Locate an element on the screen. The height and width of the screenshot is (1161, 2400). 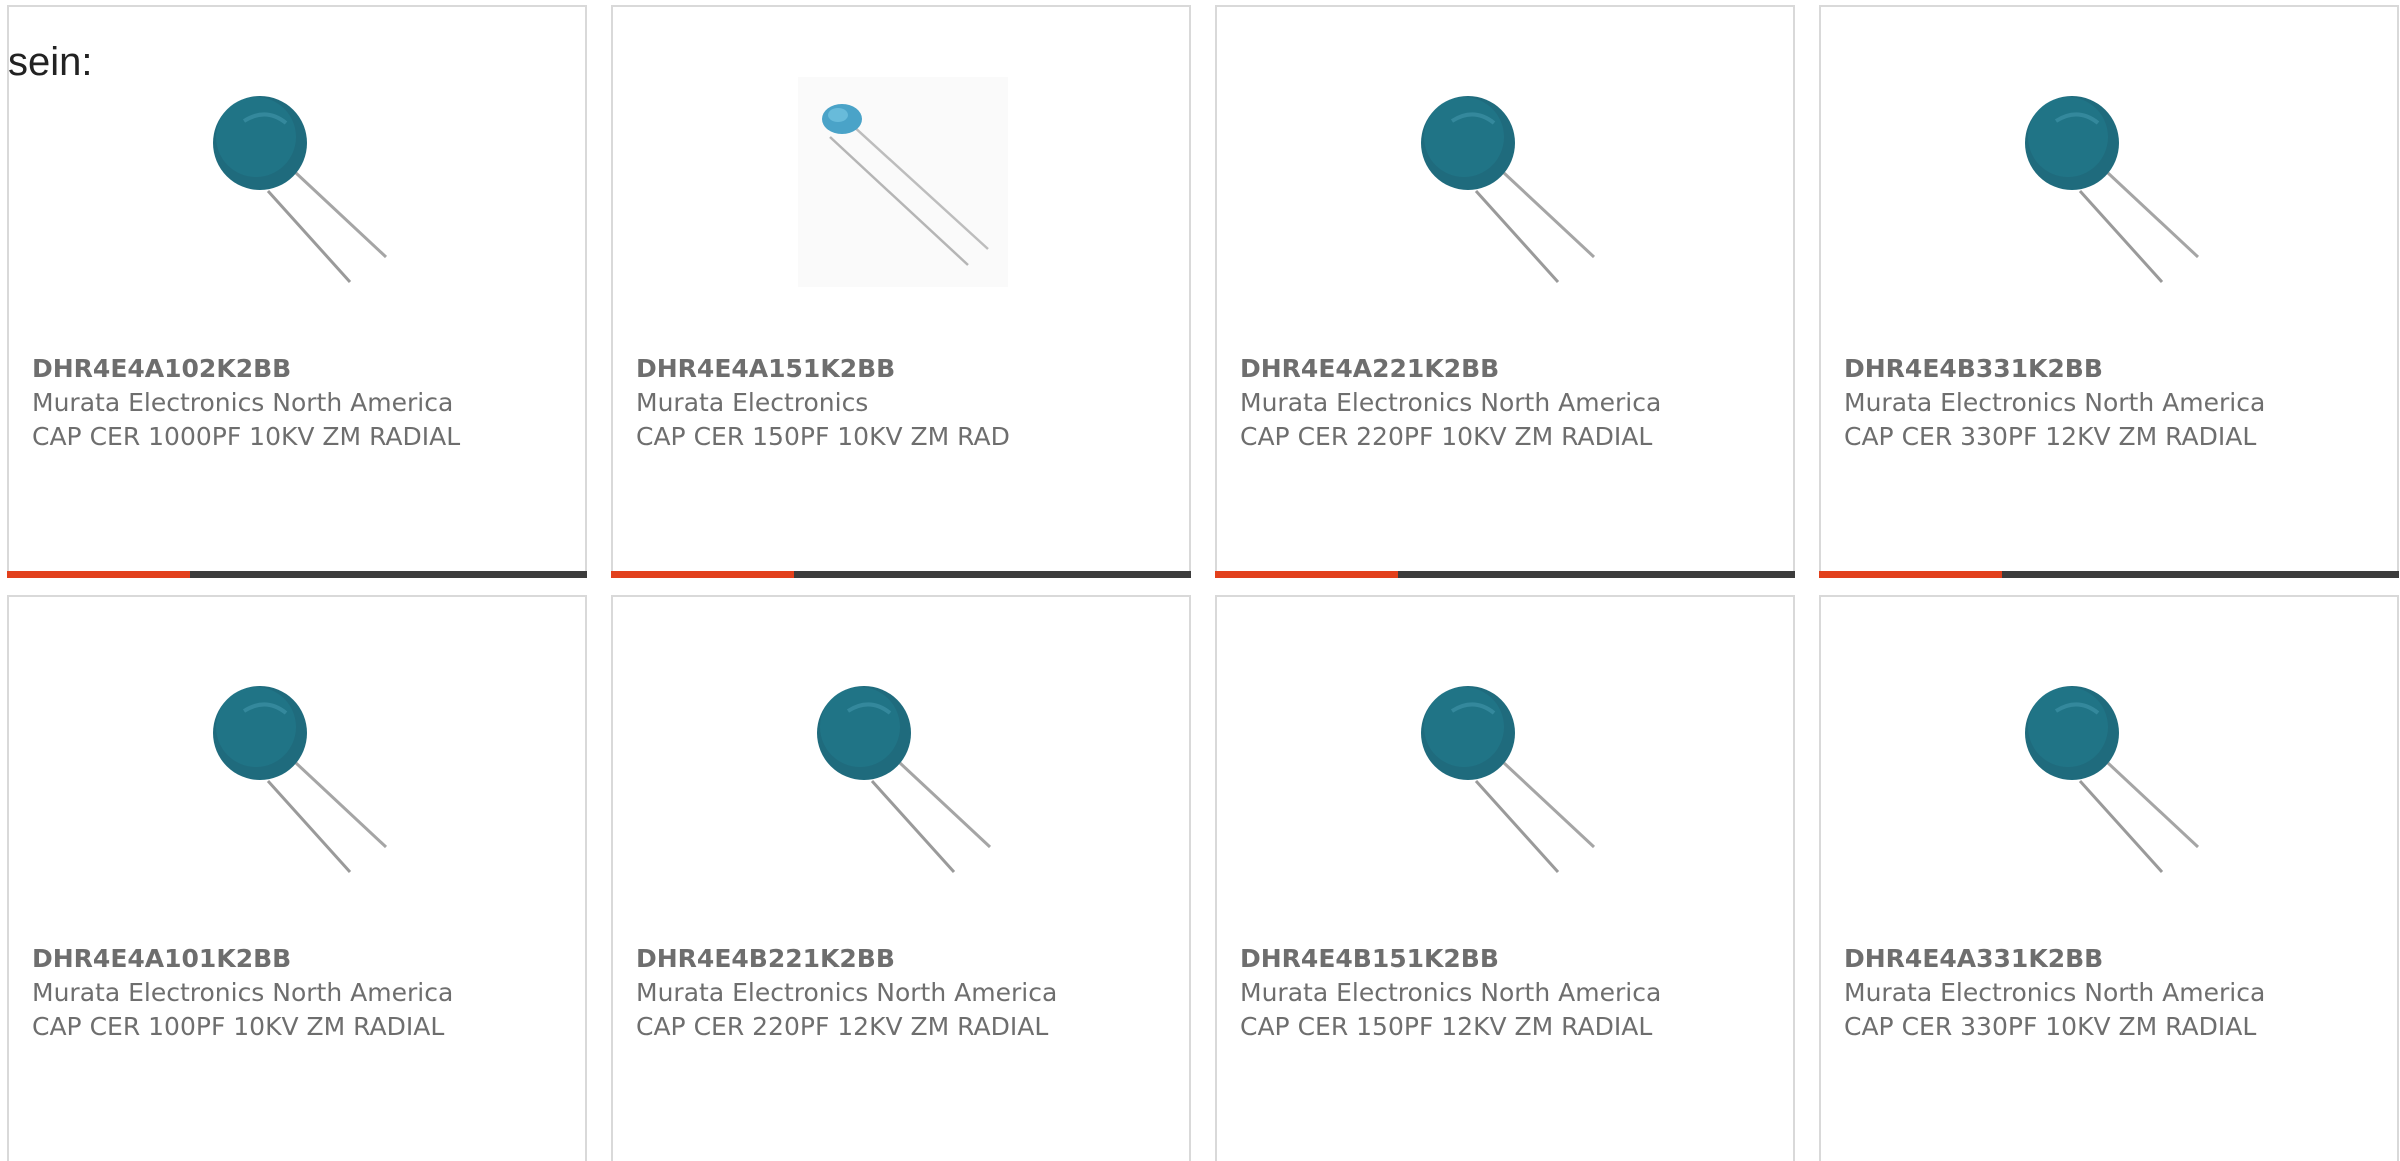
part-number: DHR4E4B331K2BB is located at coordinates (1973, 368).